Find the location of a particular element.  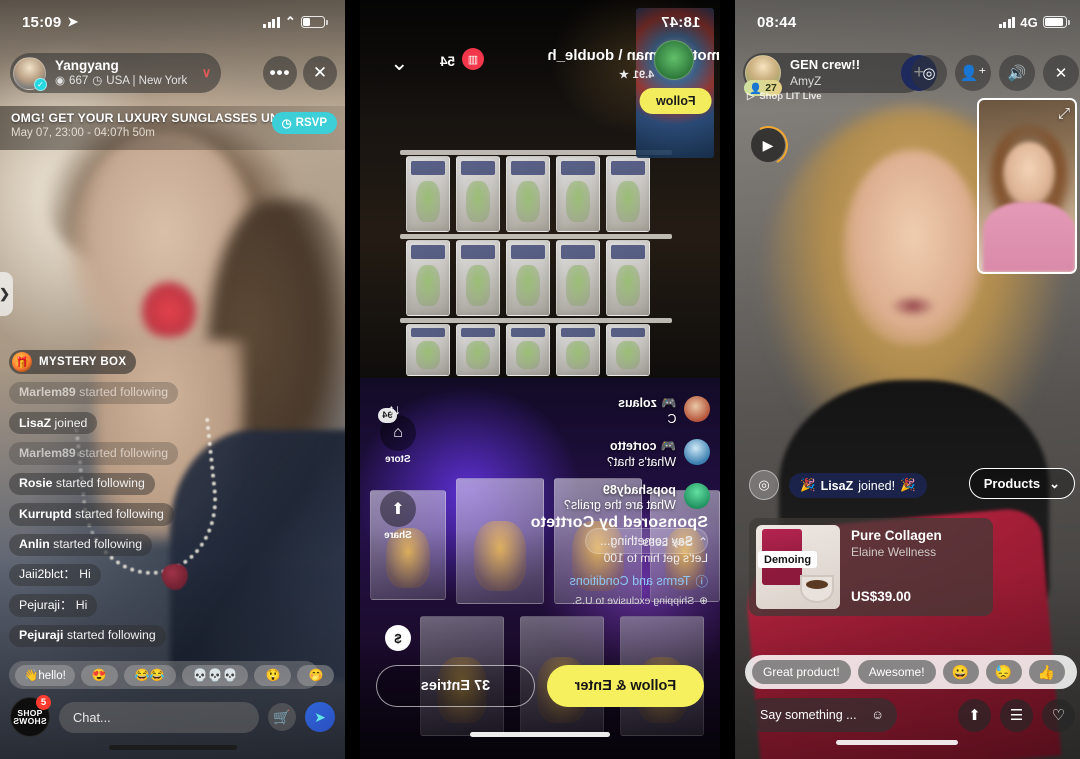

location-arrow-icon: ➤ is located at coordinates (73, 21).